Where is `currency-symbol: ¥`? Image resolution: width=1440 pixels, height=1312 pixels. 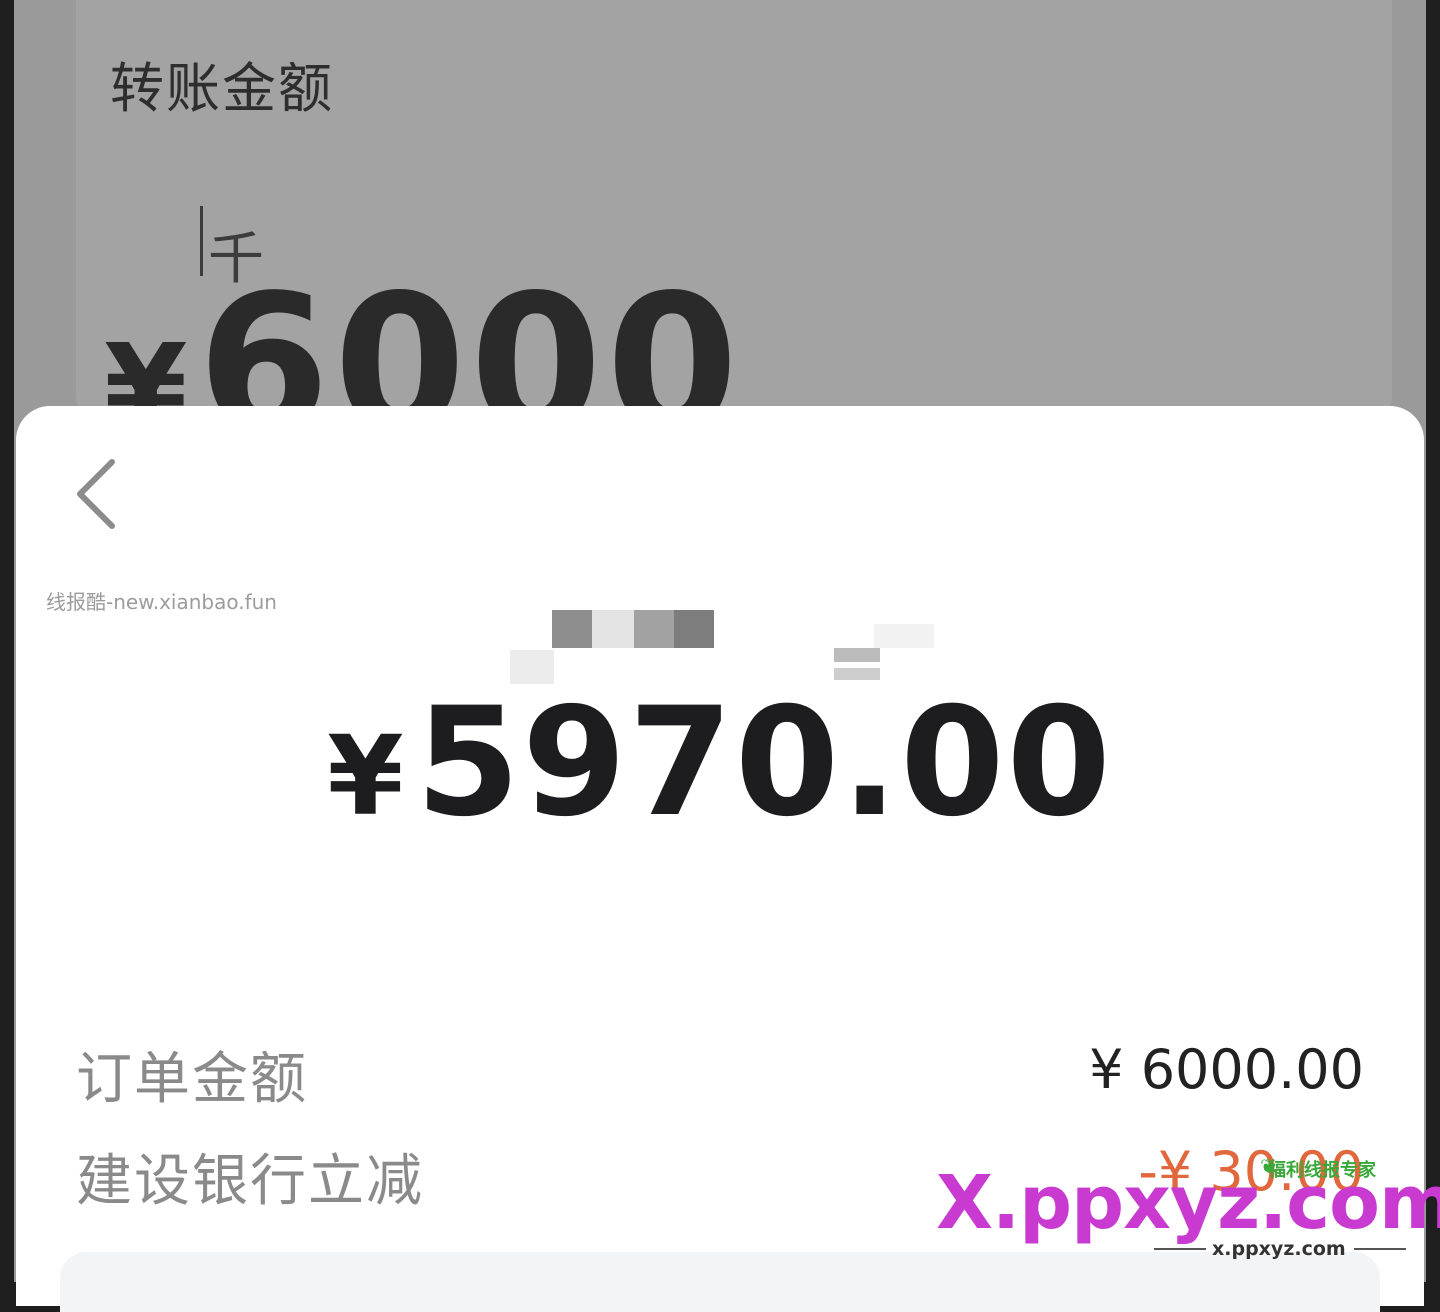
currency-symbol: ¥ is located at coordinates (366, 776).